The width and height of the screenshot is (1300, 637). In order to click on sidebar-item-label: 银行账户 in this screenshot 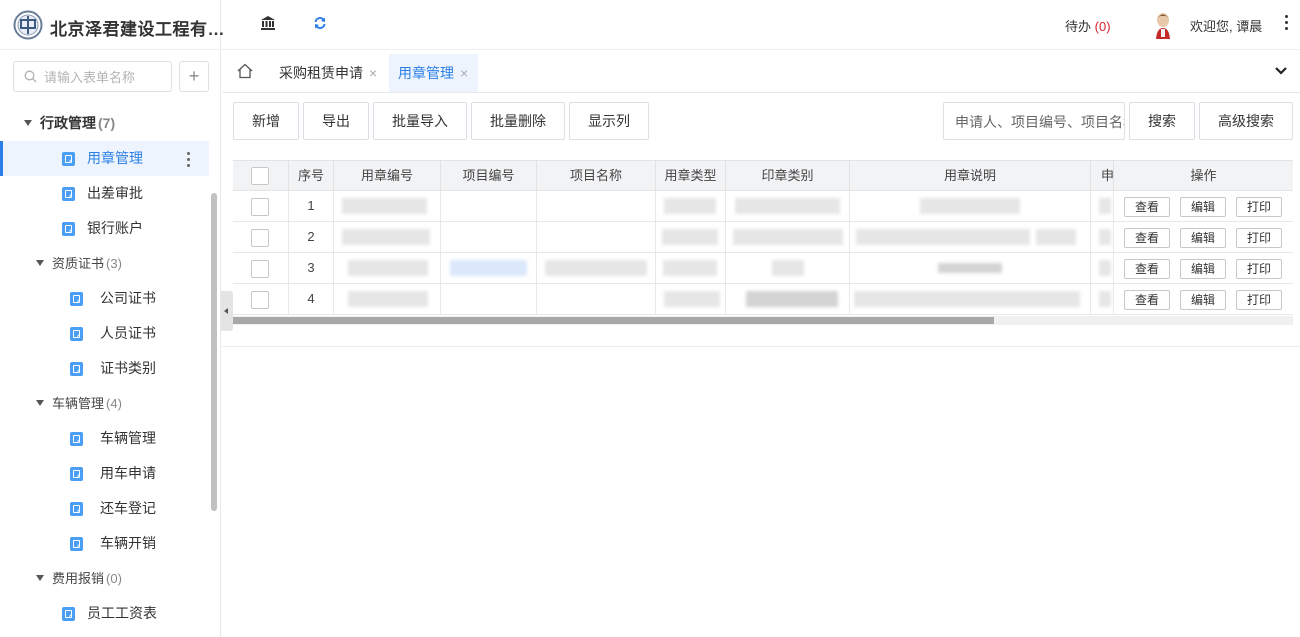, I will do `click(115, 228)`.